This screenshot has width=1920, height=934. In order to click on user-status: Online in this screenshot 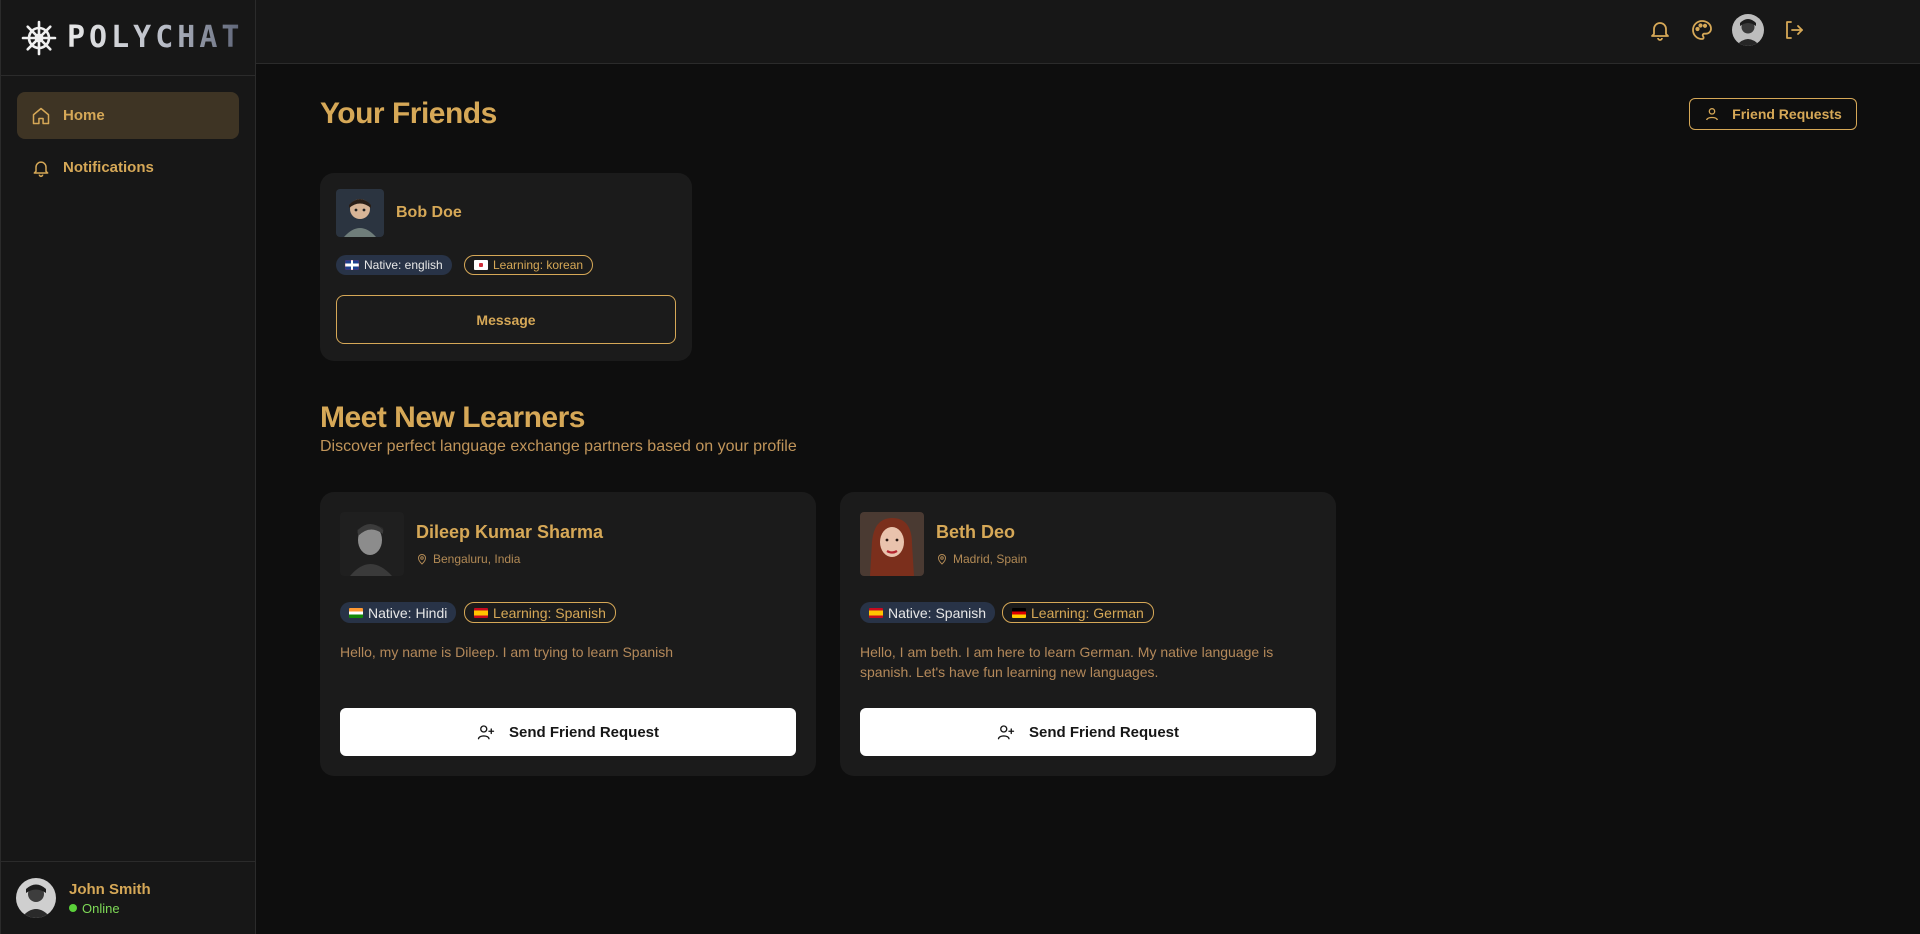, I will do `click(110, 908)`.